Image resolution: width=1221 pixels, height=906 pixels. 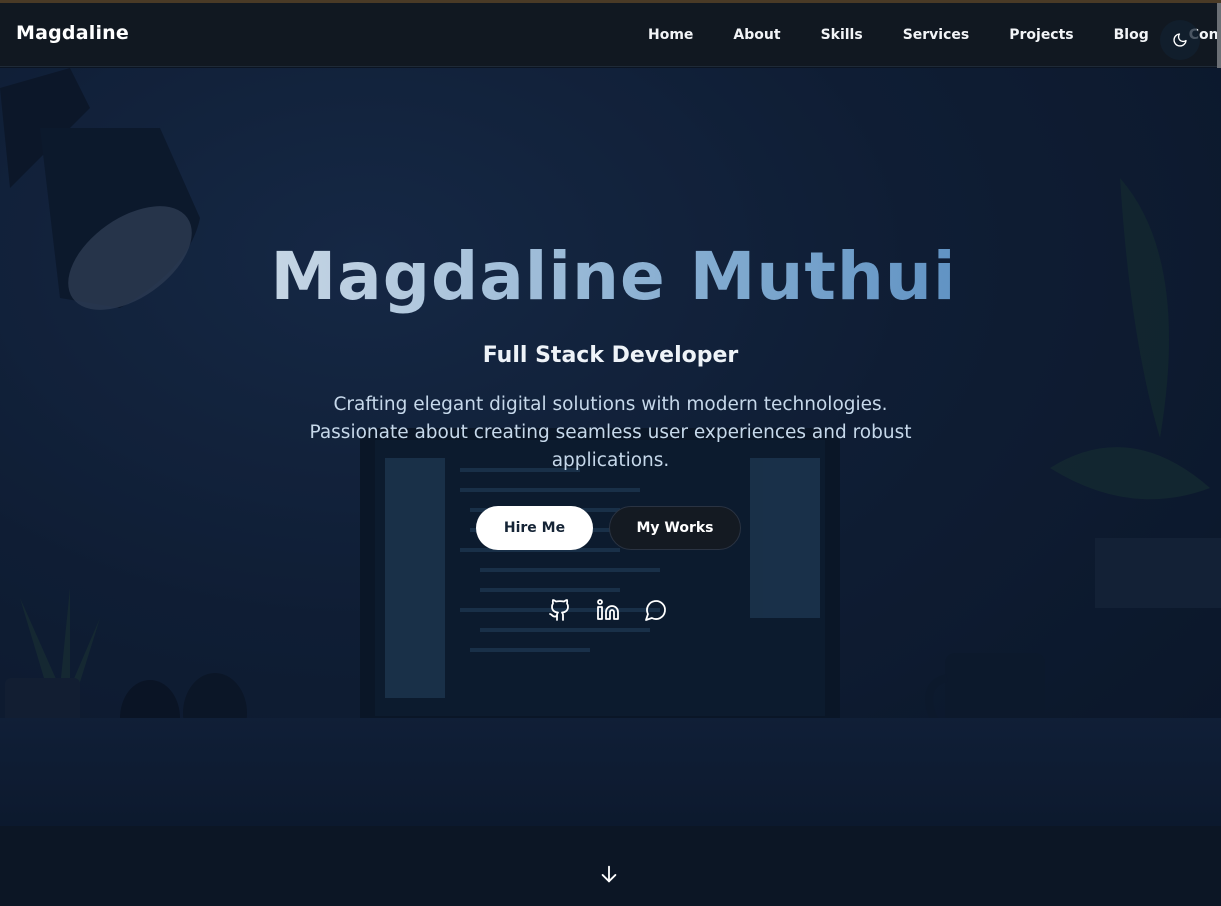 I want to click on chat-icon, so click(x=655, y=610).